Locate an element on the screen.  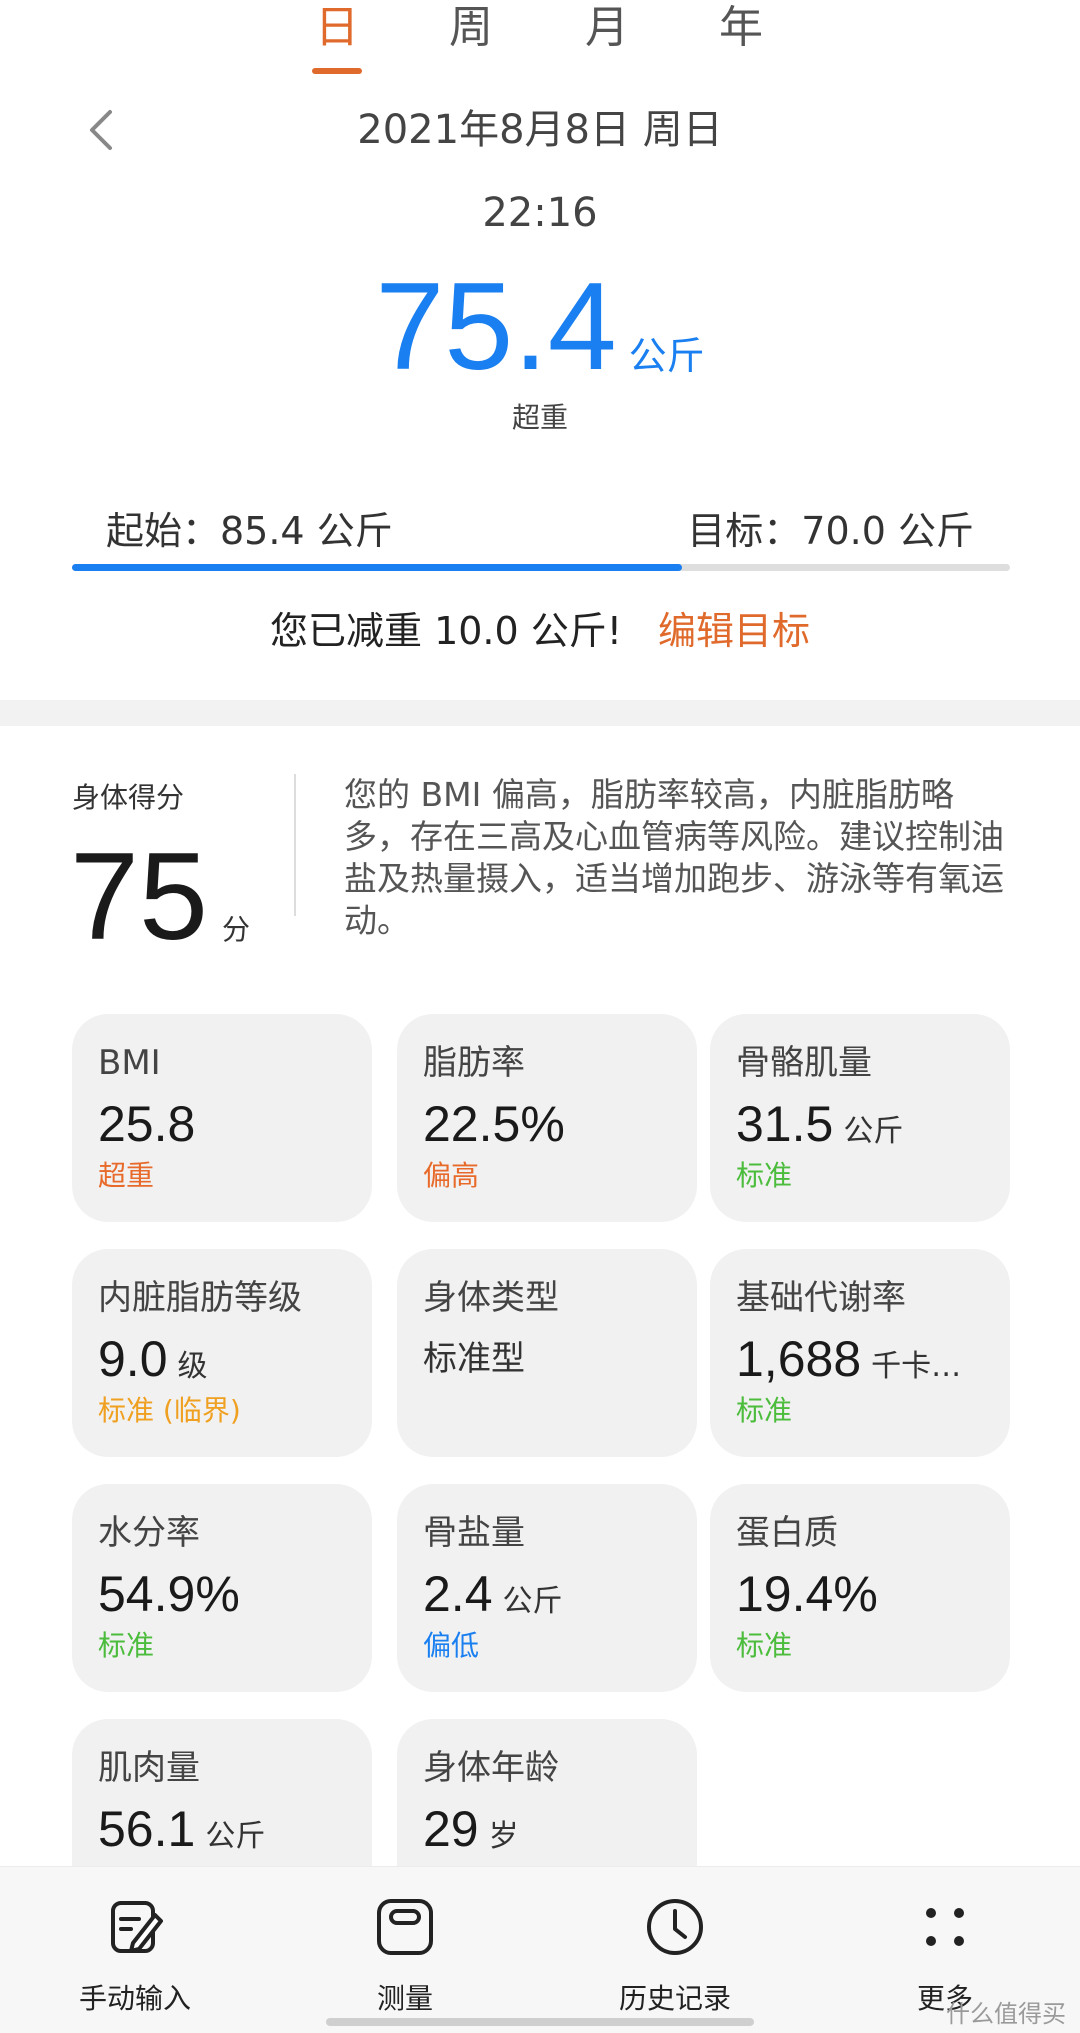
metric-card: 身体类型 标准型 is located at coordinates (547, 1353).